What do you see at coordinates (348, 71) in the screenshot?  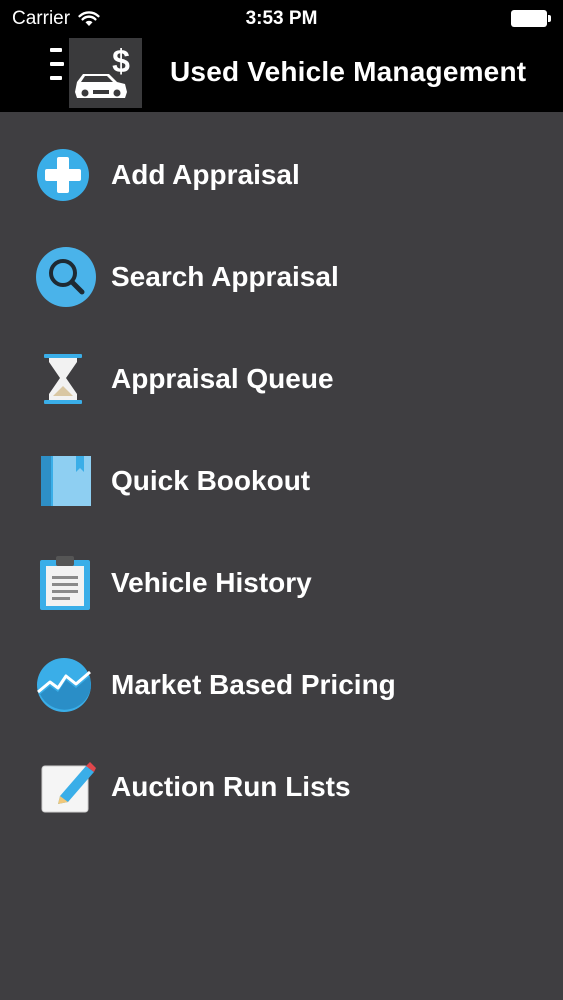 I see `page-title: Used Vehicle Management` at bounding box center [348, 71].